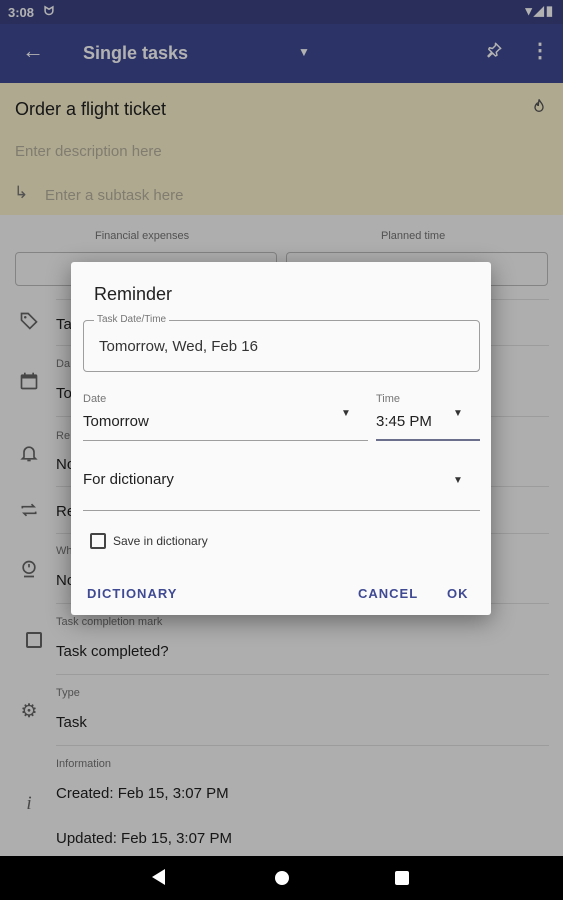  I want to click on save-in-dictionary-label: Save in dictionary, so click(160, 541).